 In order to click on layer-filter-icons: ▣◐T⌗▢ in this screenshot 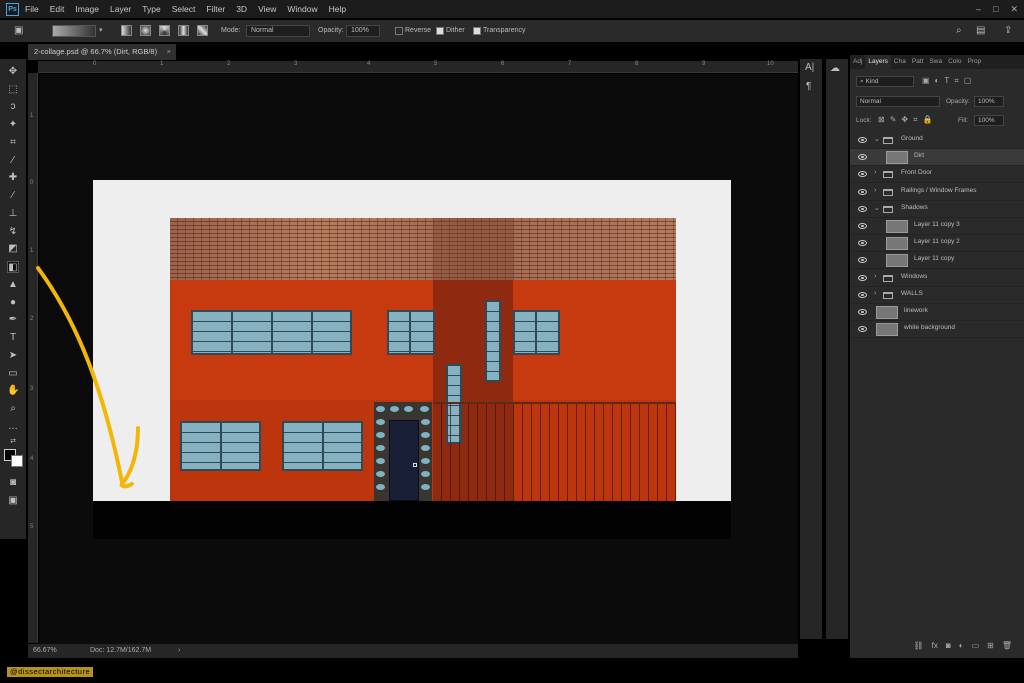, I will do `click(949, 81)`.